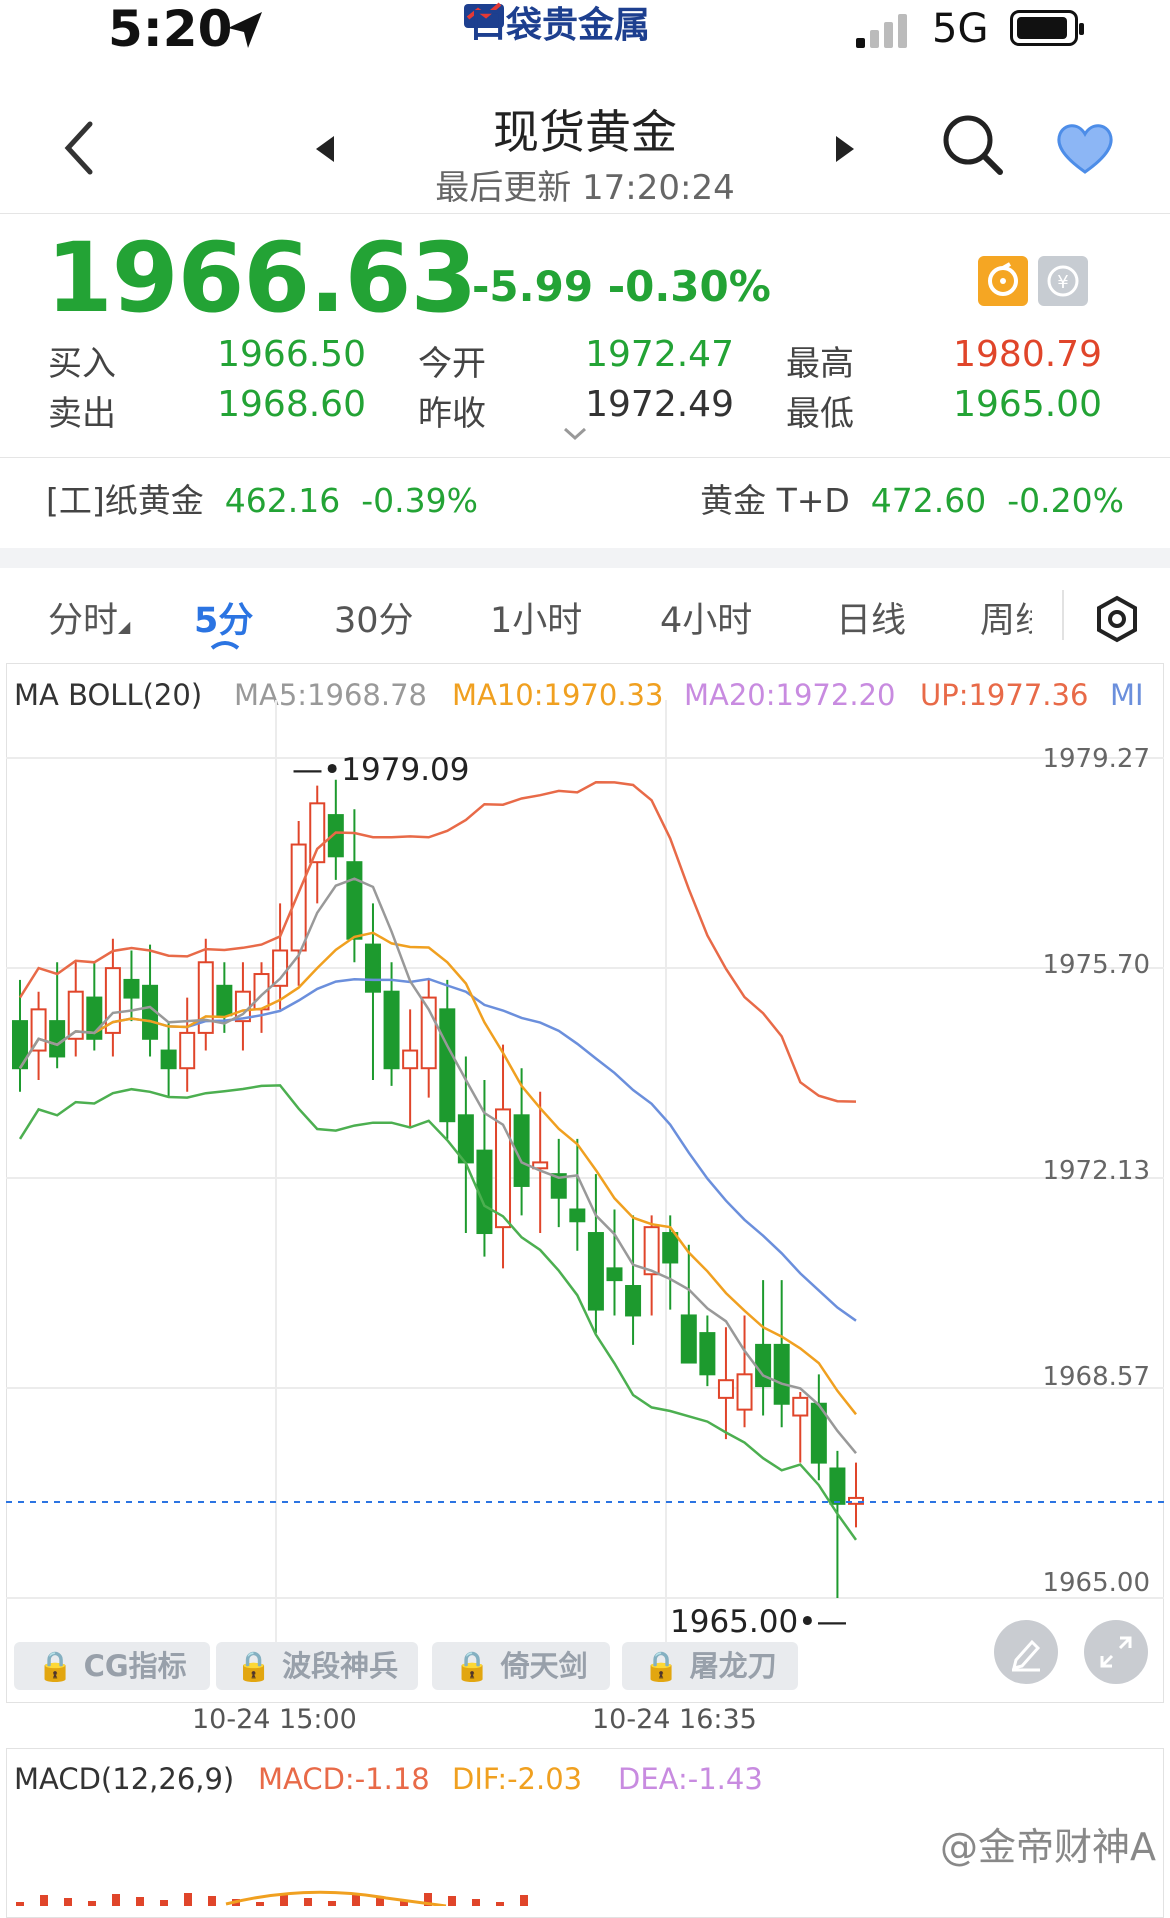 Image resolution: width=1170 pixels, height=1918 pixels. What do you see at coordinates (405, 770) in the screenshot?
I see `max-price-value: 1979.09` at bounding box center [405, 770].